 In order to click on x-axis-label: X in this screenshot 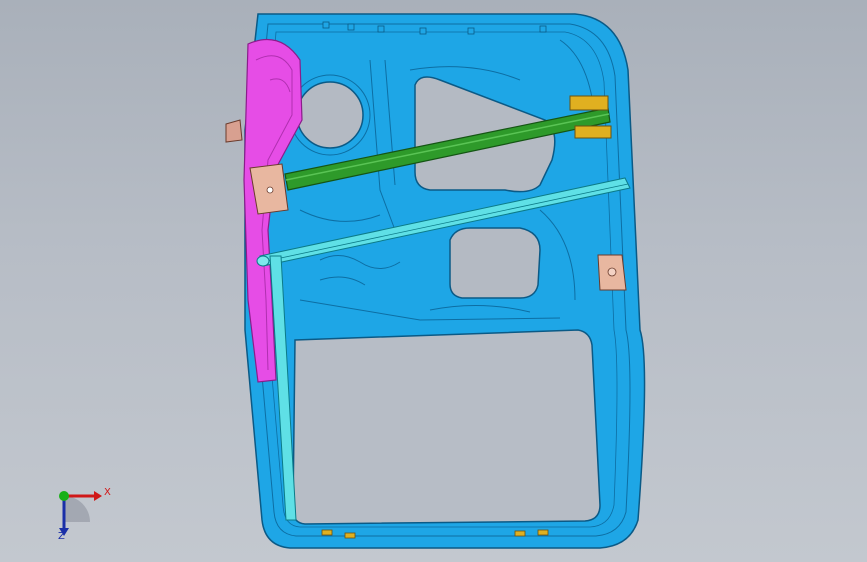, I will do `click(107, 492)`.